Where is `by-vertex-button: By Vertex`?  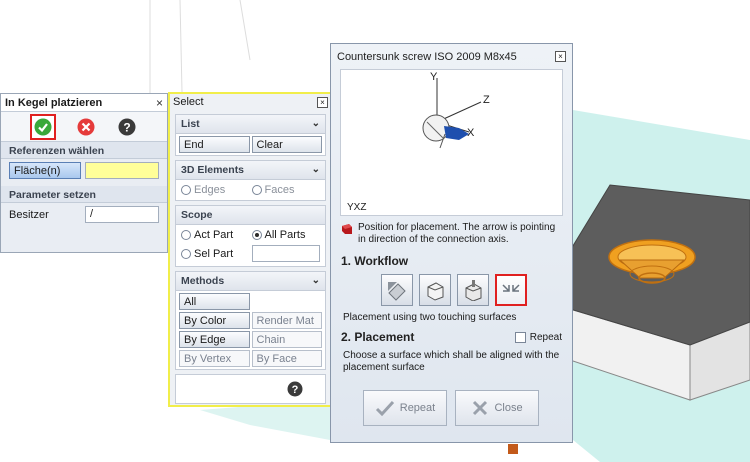
by-vertex-button: By Vertex is located at coordinates (214, 358).